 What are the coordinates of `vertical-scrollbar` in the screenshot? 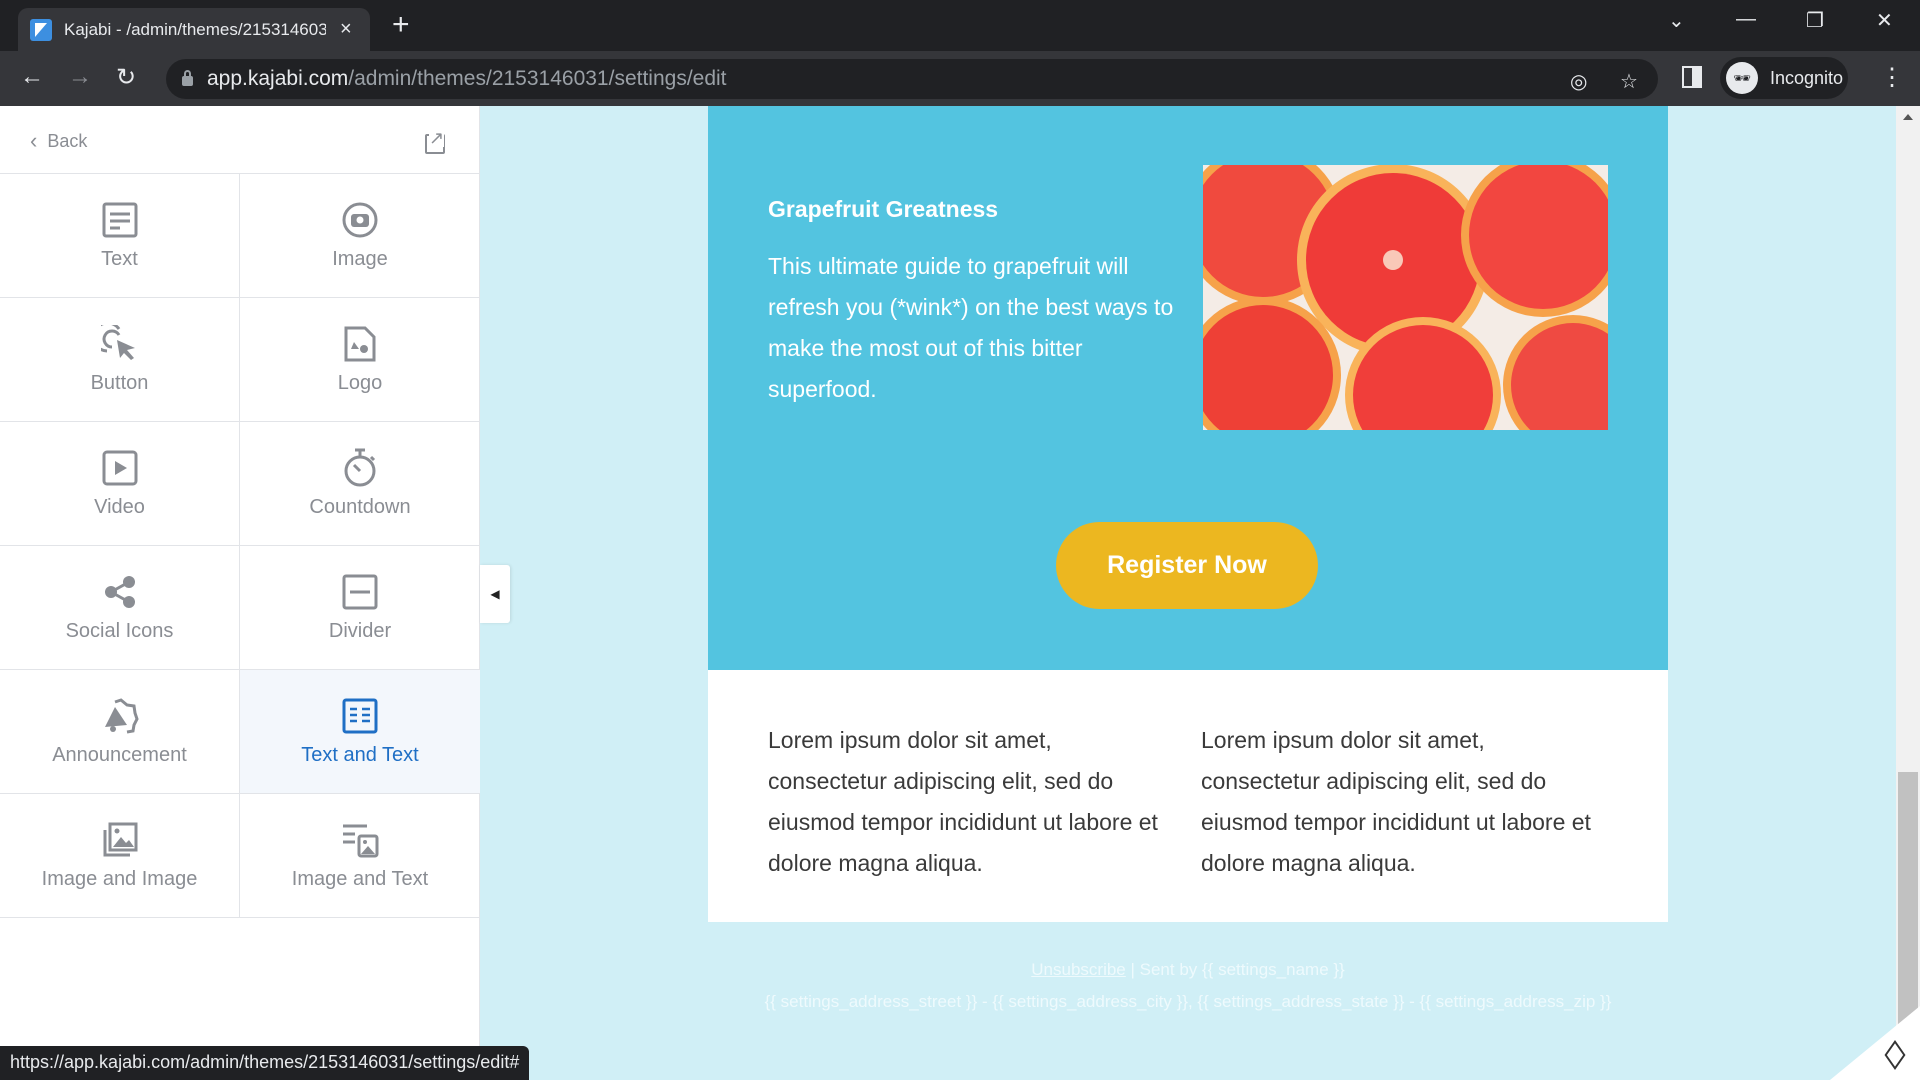 It's located at (1908, 593).